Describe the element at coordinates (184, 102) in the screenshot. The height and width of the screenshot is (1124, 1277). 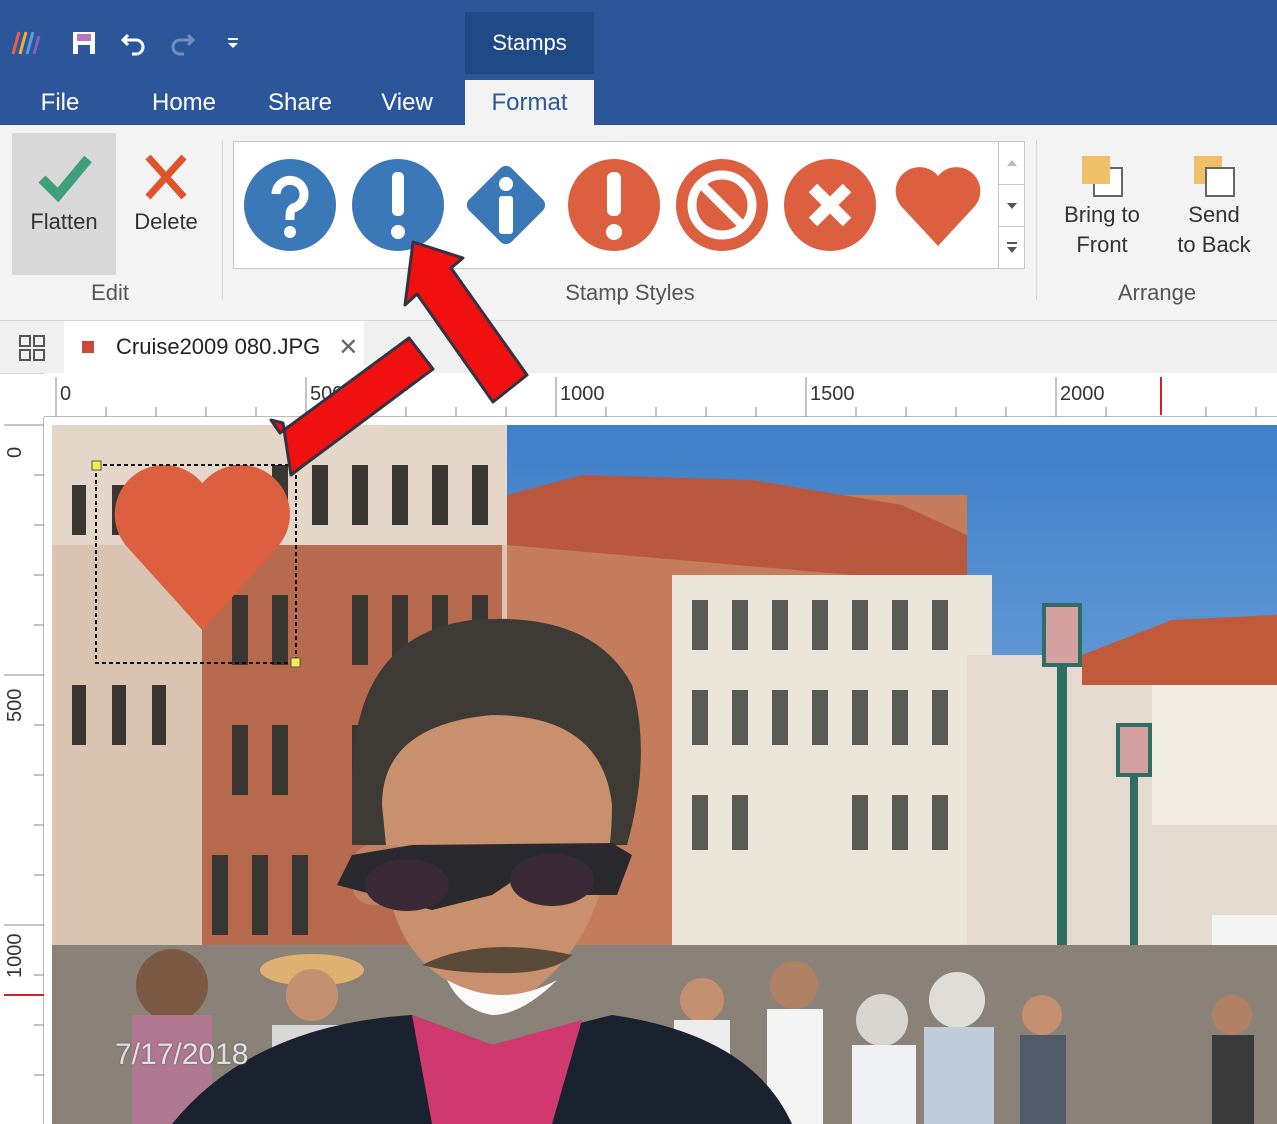
I see `tab-home: Home` at that location.